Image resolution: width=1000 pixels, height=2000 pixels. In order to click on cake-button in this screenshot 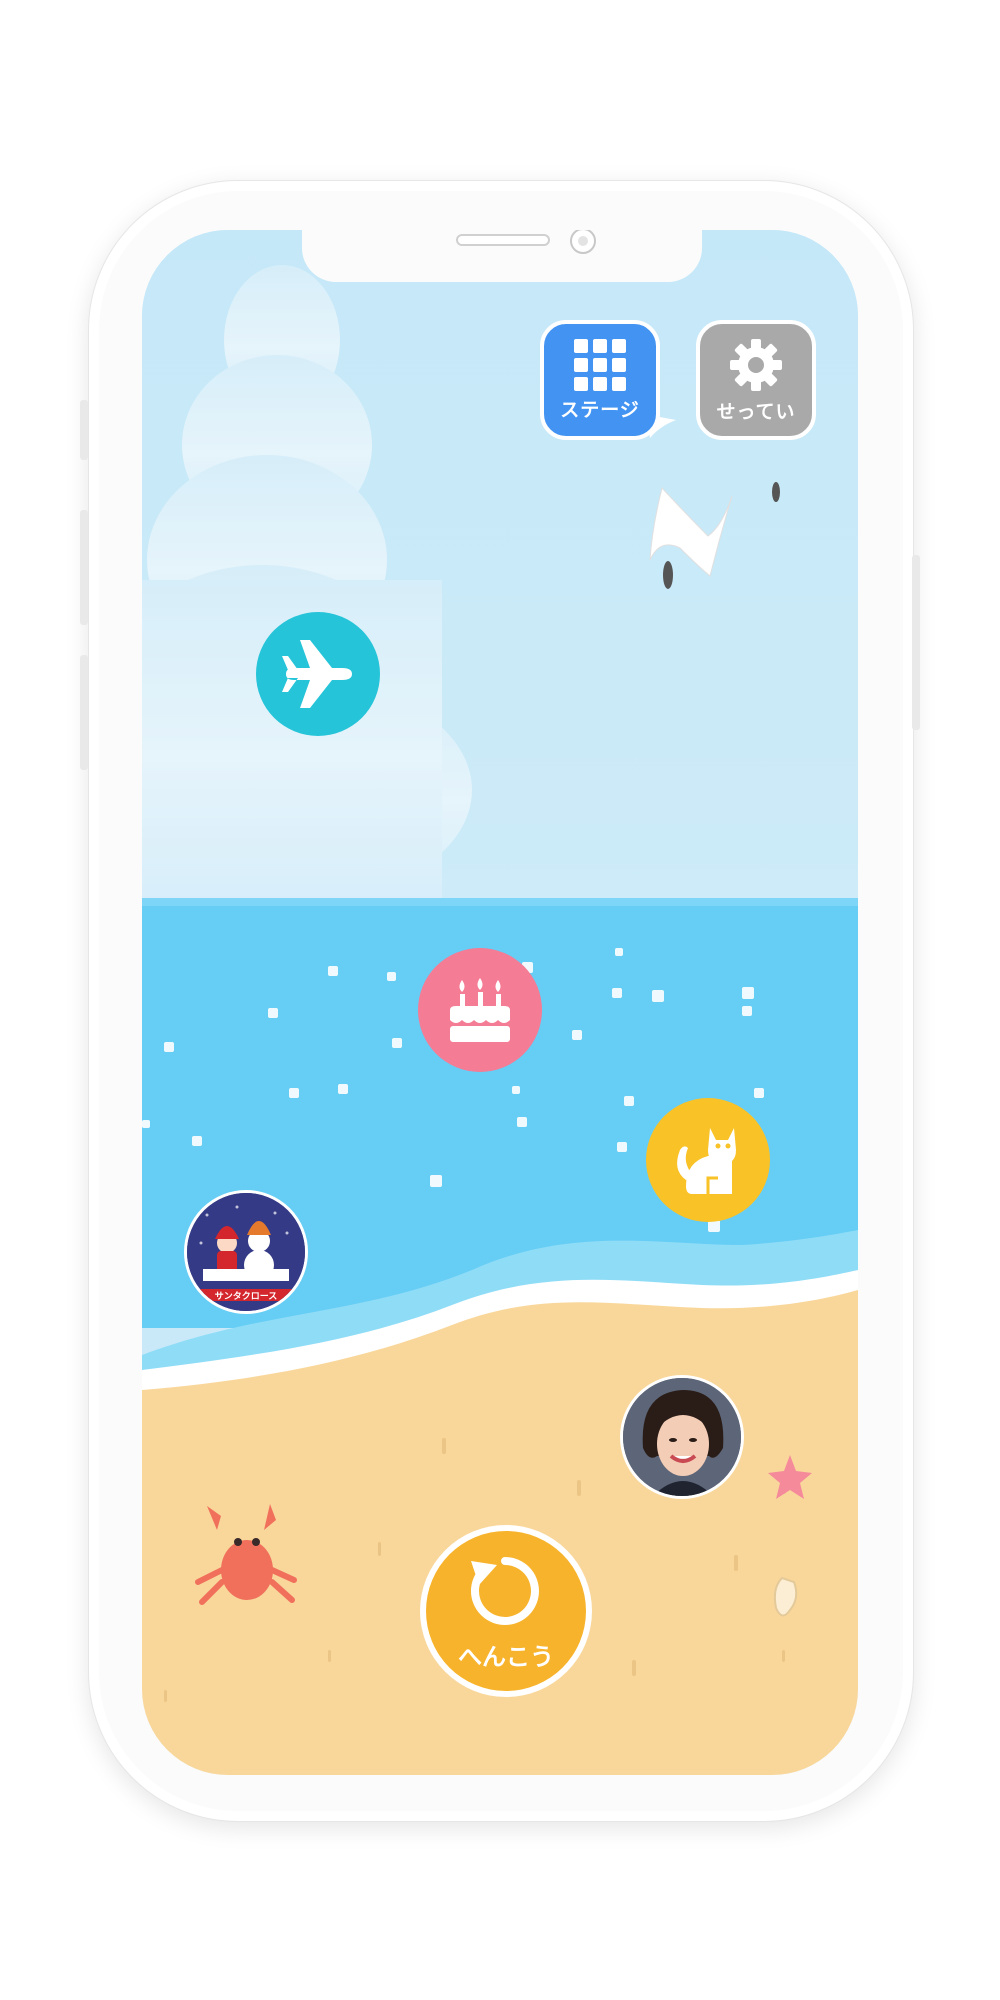, I will do `click(480, 1010)`.